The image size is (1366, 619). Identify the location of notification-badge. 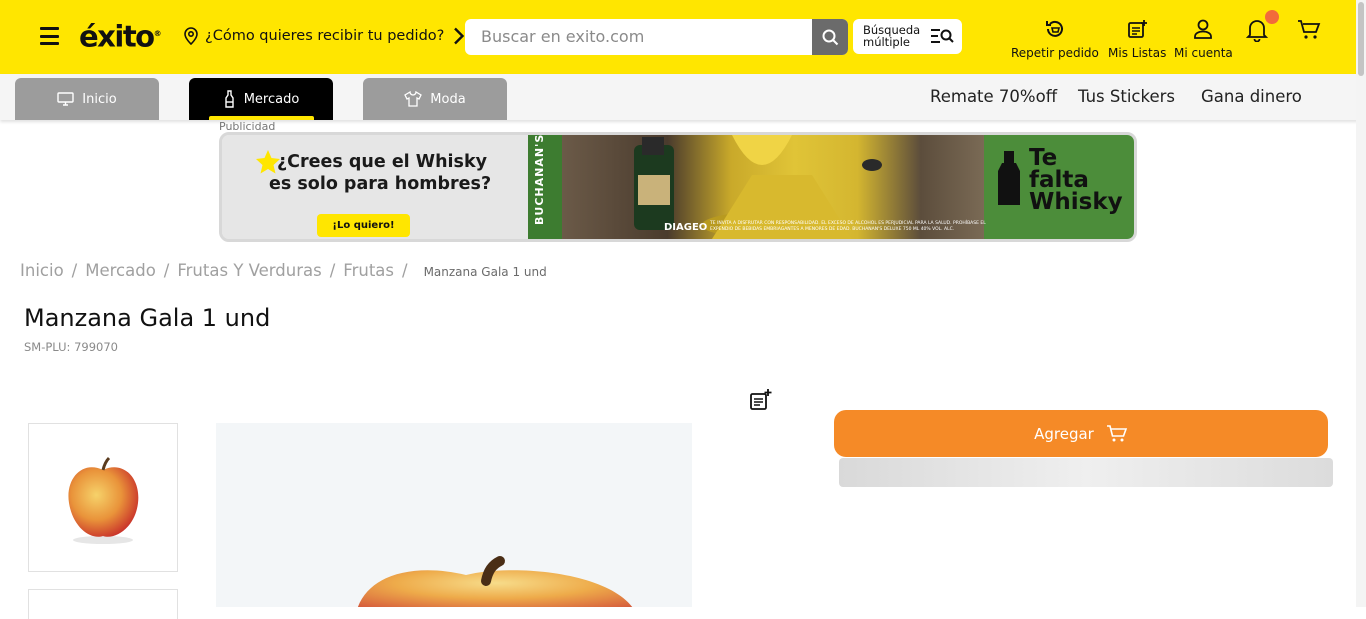
(1272, 17).